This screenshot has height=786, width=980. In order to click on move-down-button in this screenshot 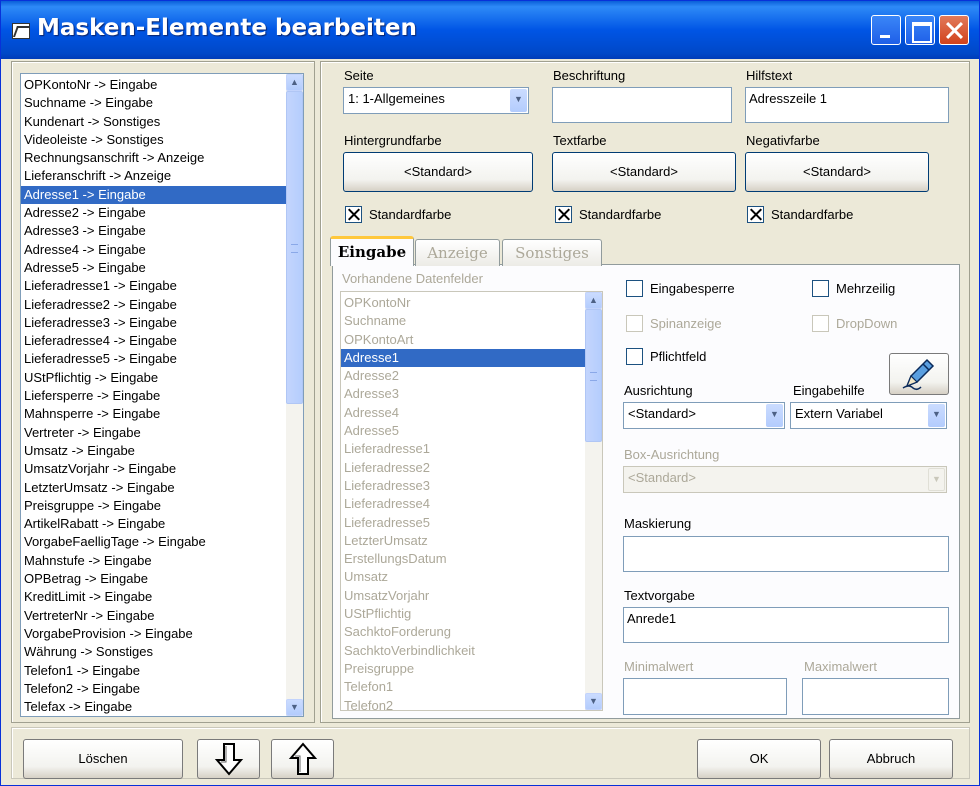, I will do `click(228, 759)`.